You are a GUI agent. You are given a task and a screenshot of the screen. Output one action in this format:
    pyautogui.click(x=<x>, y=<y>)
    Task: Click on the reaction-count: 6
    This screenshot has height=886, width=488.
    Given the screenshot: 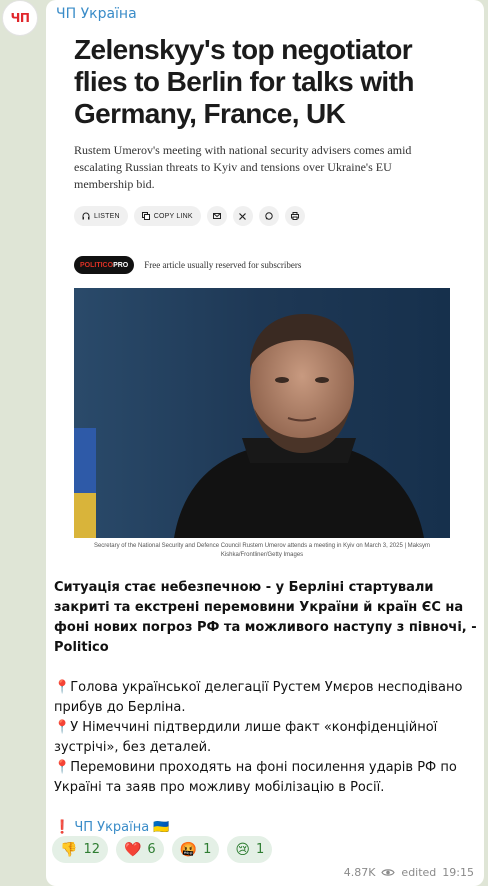 What is the action you would take?
    pyautogui.click(x=151, y=849)
    